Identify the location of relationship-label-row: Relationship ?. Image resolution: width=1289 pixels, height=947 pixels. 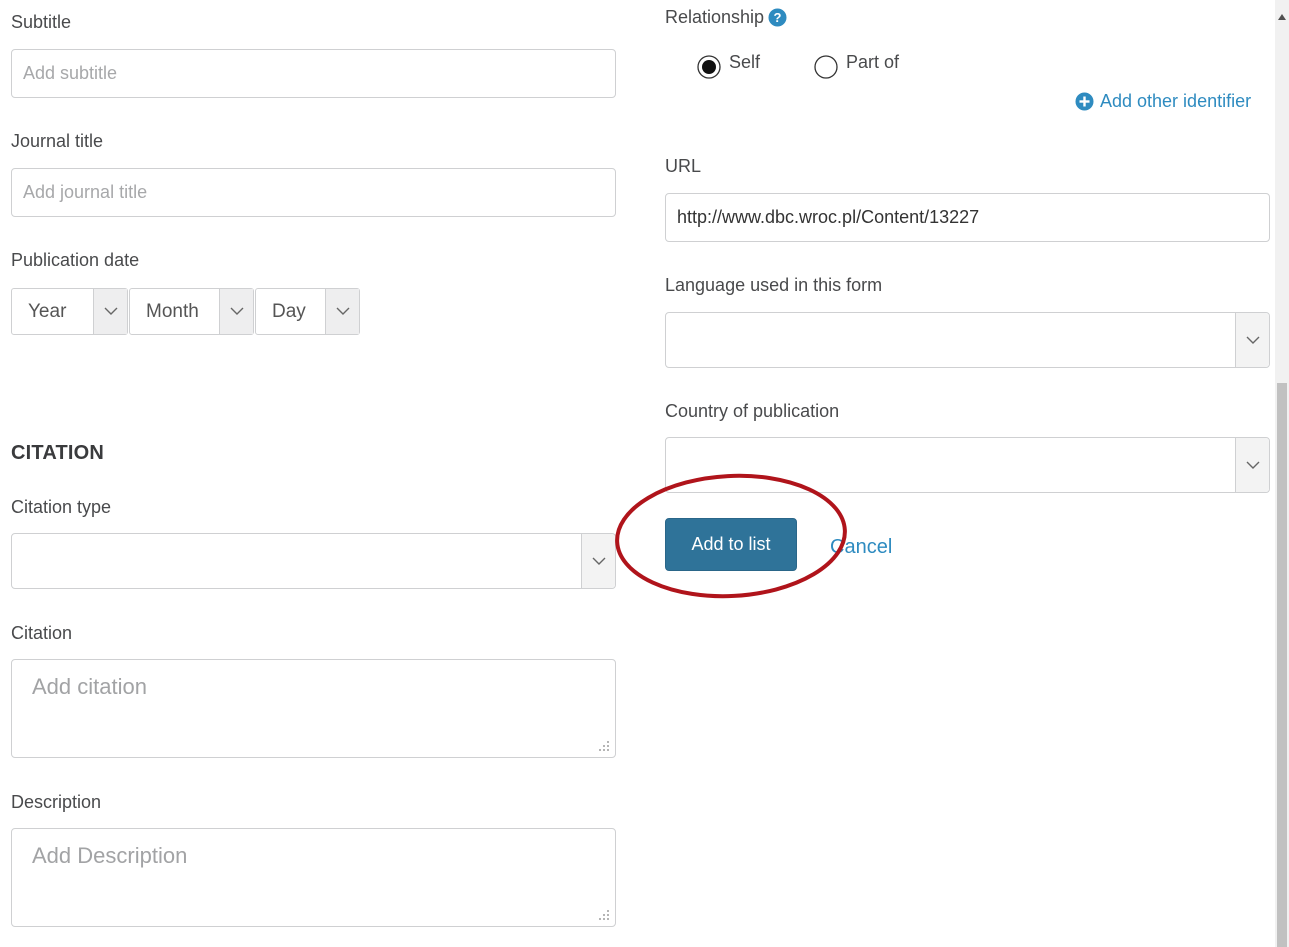
(726, 17).